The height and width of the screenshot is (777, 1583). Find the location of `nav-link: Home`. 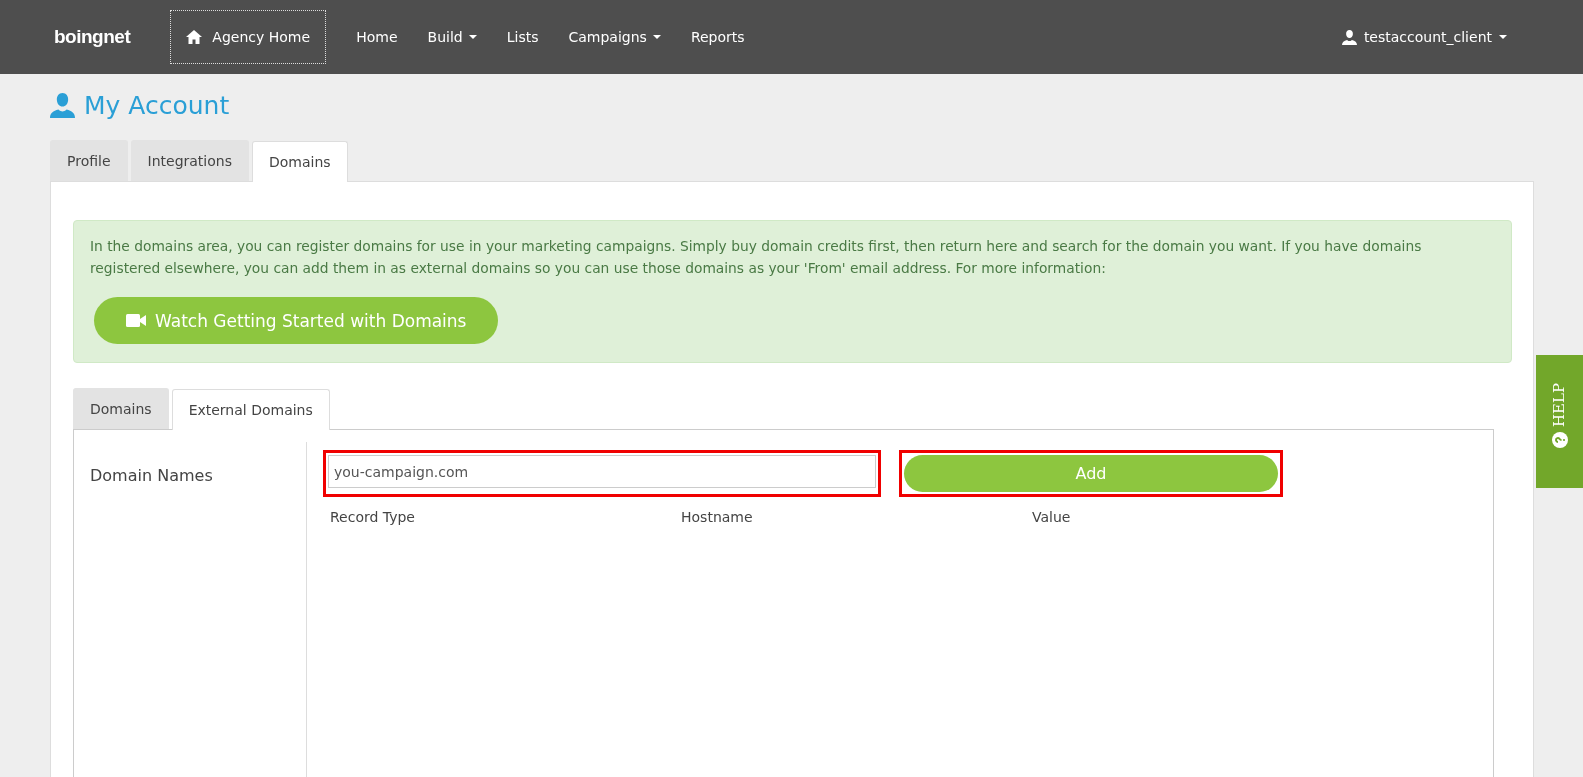

nav-link: Home is located at coordinates (377, 37).